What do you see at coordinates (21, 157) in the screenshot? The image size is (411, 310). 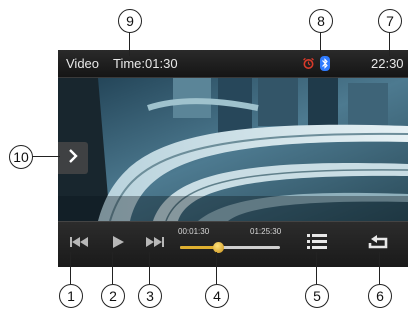 I see `callout-10: 10` at bounding box center [21, 157].